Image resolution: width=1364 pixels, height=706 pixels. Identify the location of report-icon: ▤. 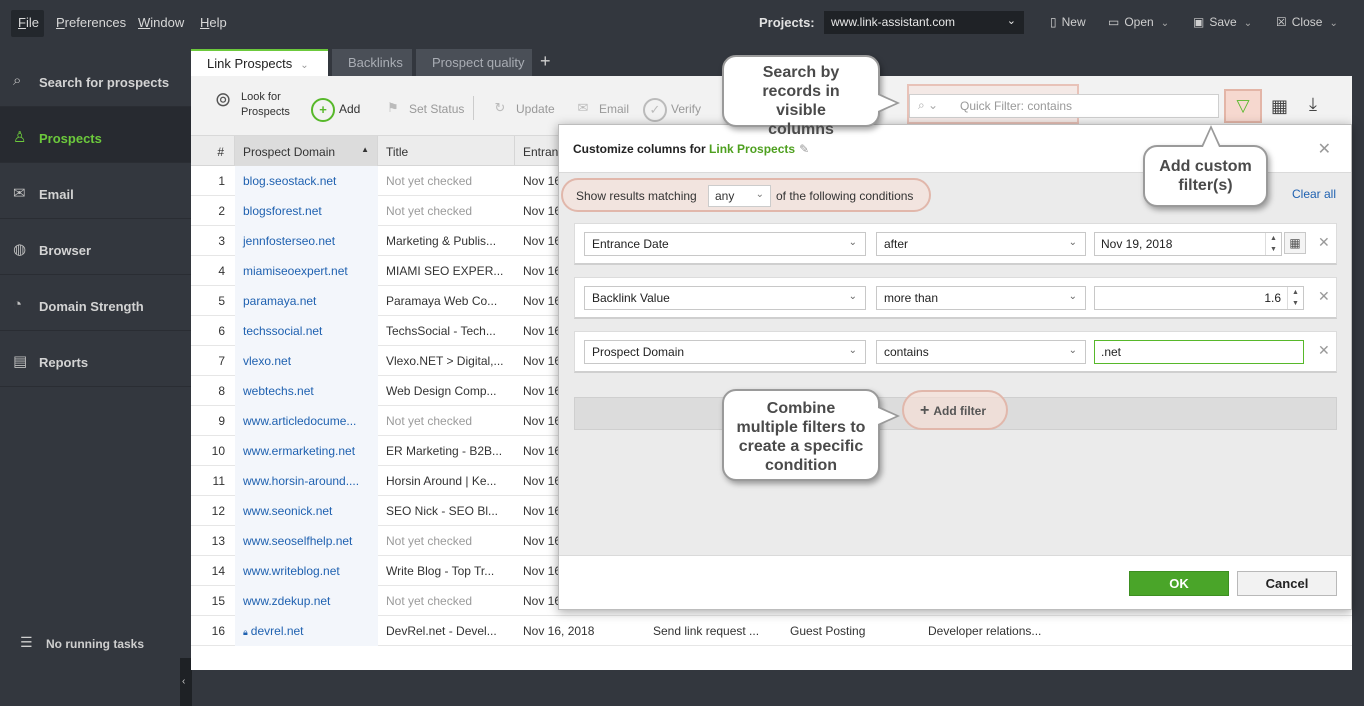
(20, 361).